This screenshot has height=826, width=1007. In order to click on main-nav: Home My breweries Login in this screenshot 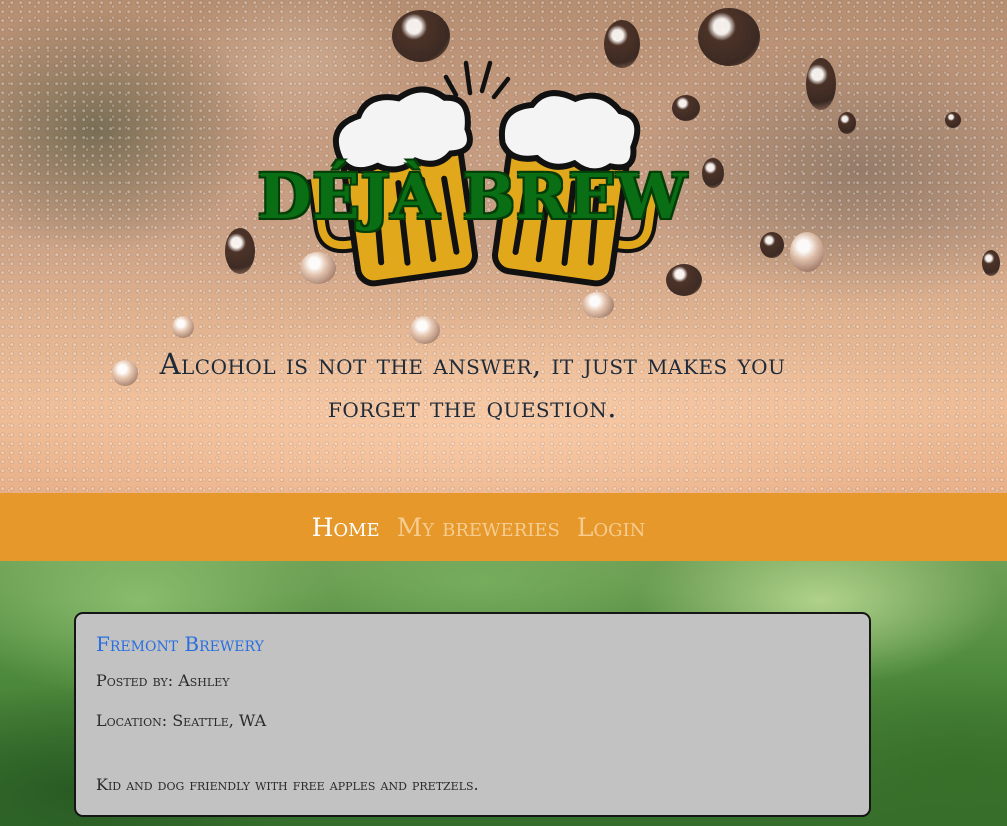, I will do `click(503, 527)`.